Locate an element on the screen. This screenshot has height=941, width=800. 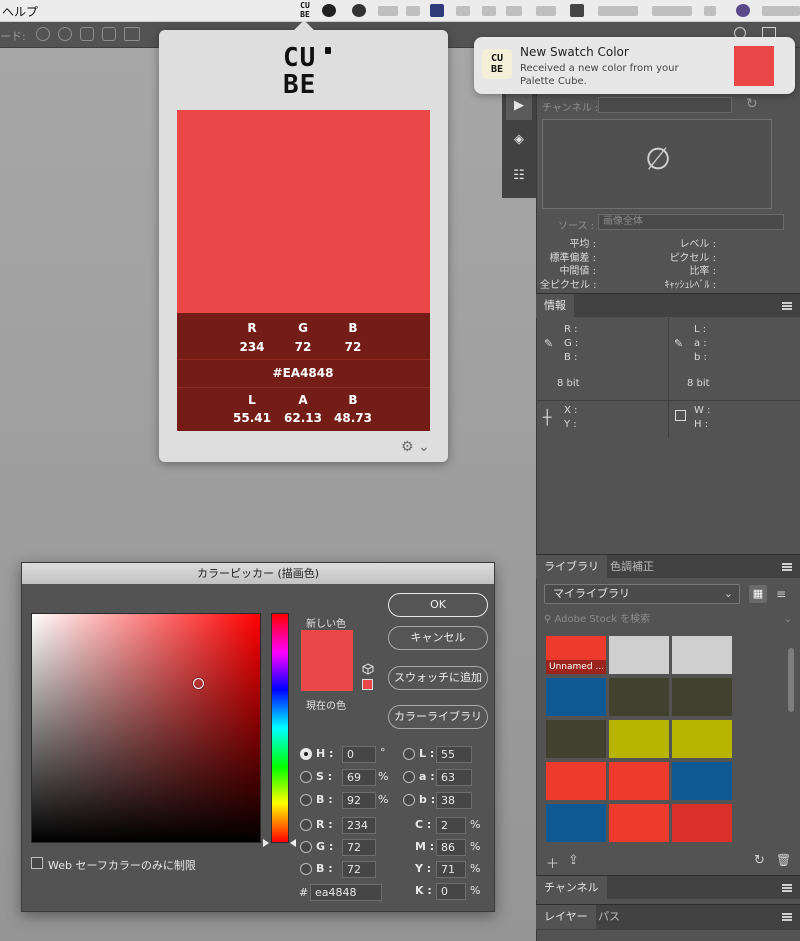
help-menu: ヘルプ is located at coordinates (20, 11).